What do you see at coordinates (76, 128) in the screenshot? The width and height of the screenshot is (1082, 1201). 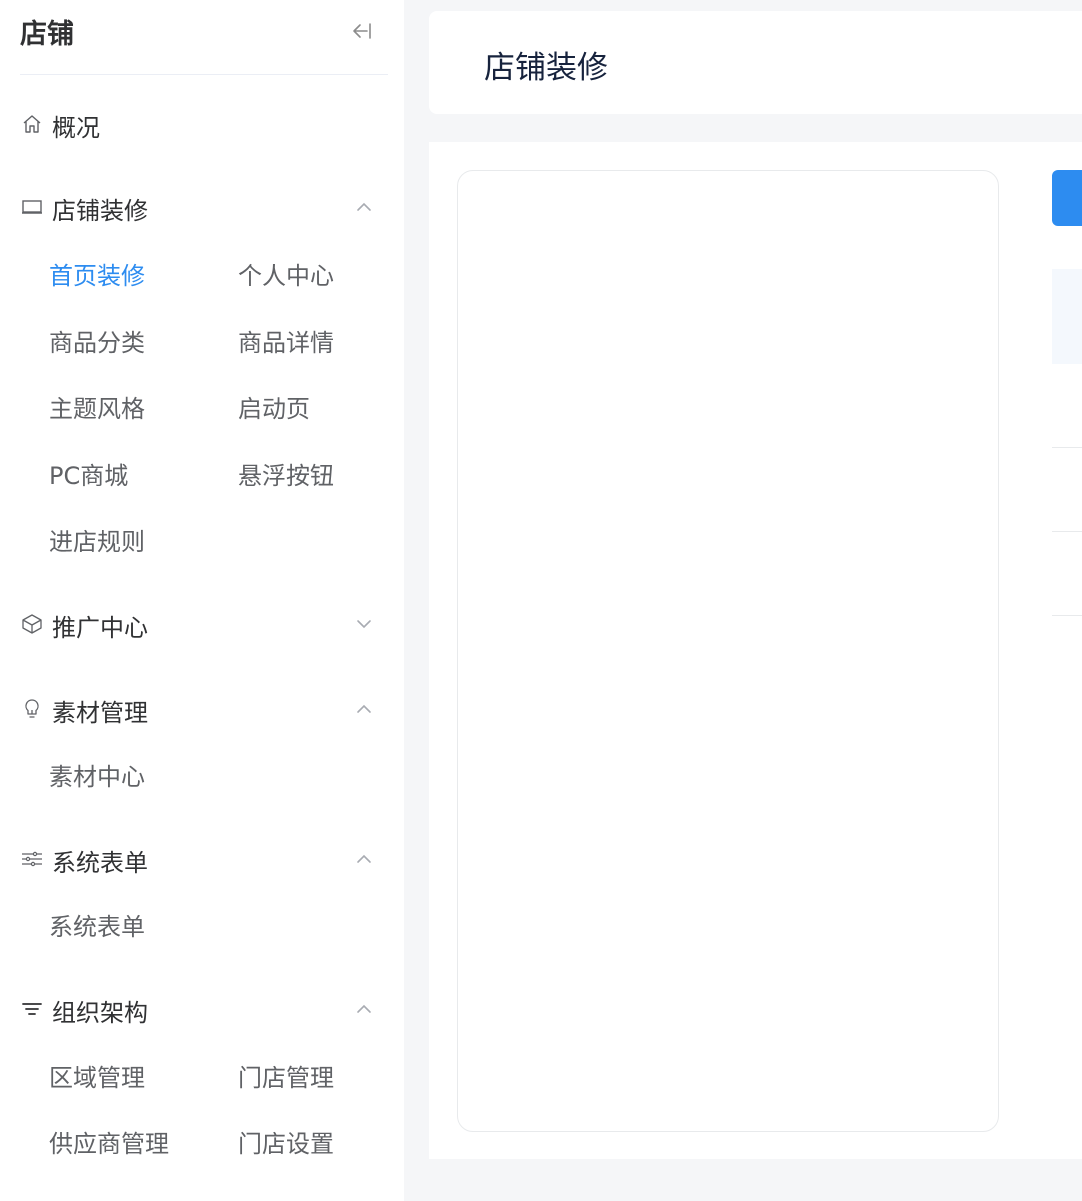 I see `menu-label-overview: 概况` at bounding box center [76, 128].